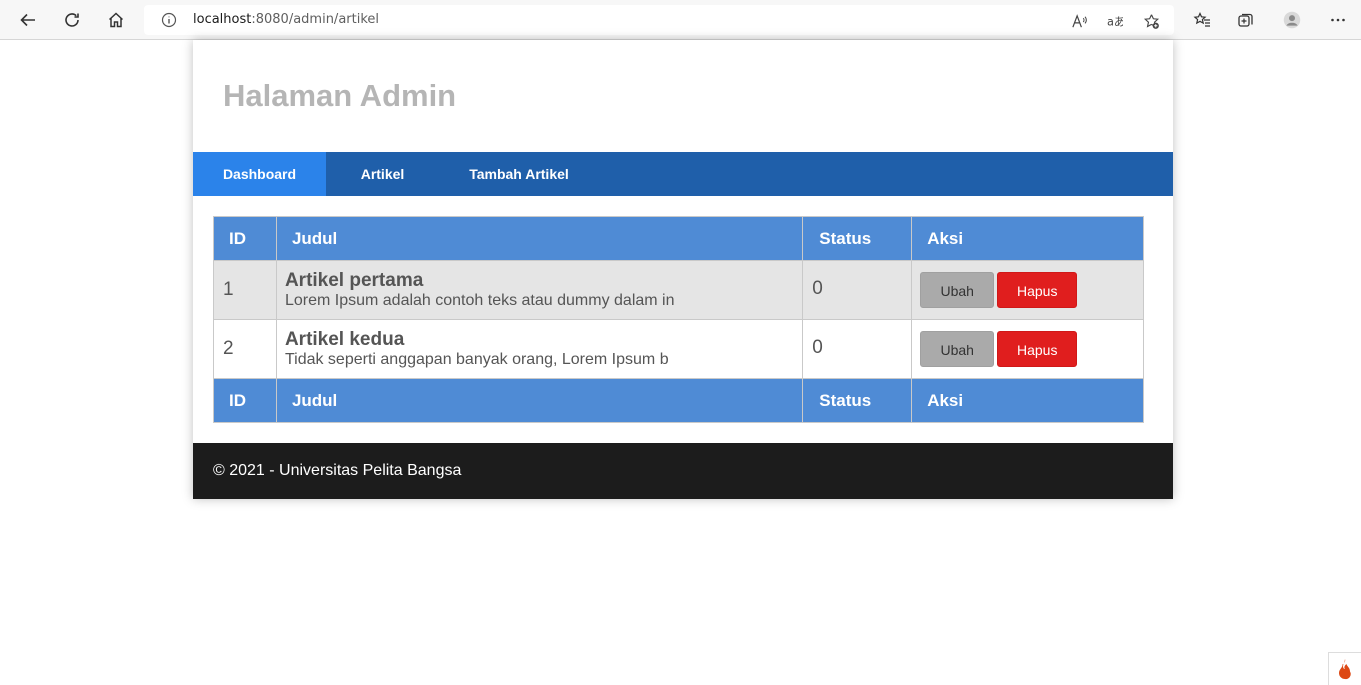 This screenshot has width=1361, height=685. Describe the element at coordinates (683, 174) in the screenshot. I see `main-nav: Dashboard Artikel Tambah Artikel` at that location.